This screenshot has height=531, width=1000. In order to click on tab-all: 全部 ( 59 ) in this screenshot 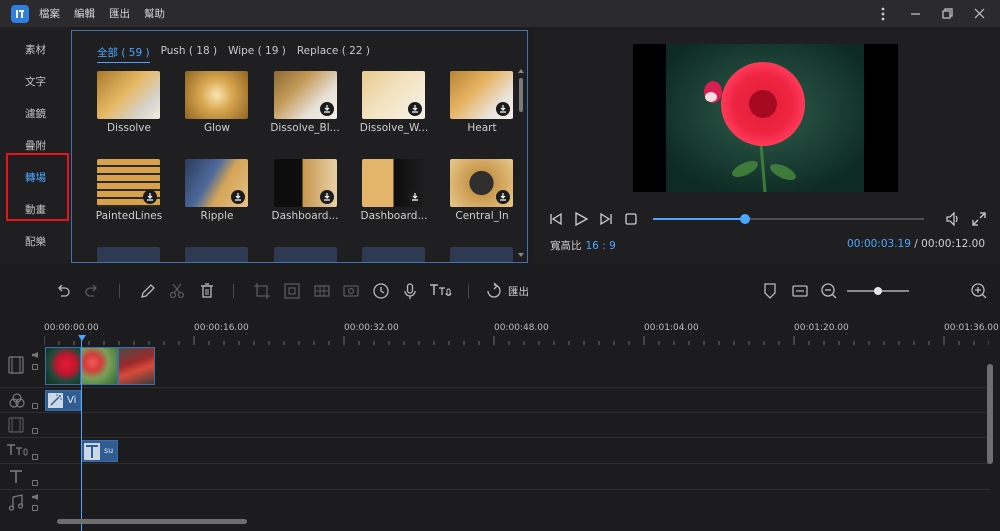, I will do `click(123, 54)`.